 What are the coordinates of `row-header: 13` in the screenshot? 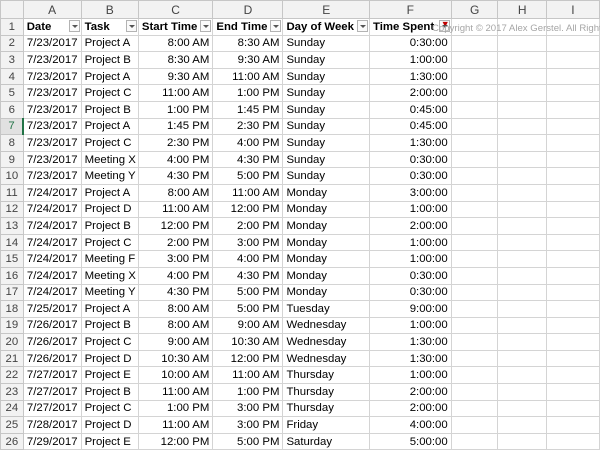 It's located at (12, 226).